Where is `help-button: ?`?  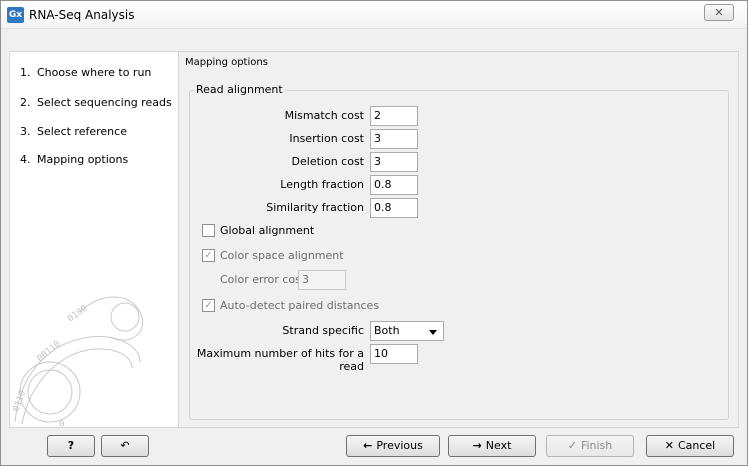 help-button: ? is located at coordinates (71, 446).